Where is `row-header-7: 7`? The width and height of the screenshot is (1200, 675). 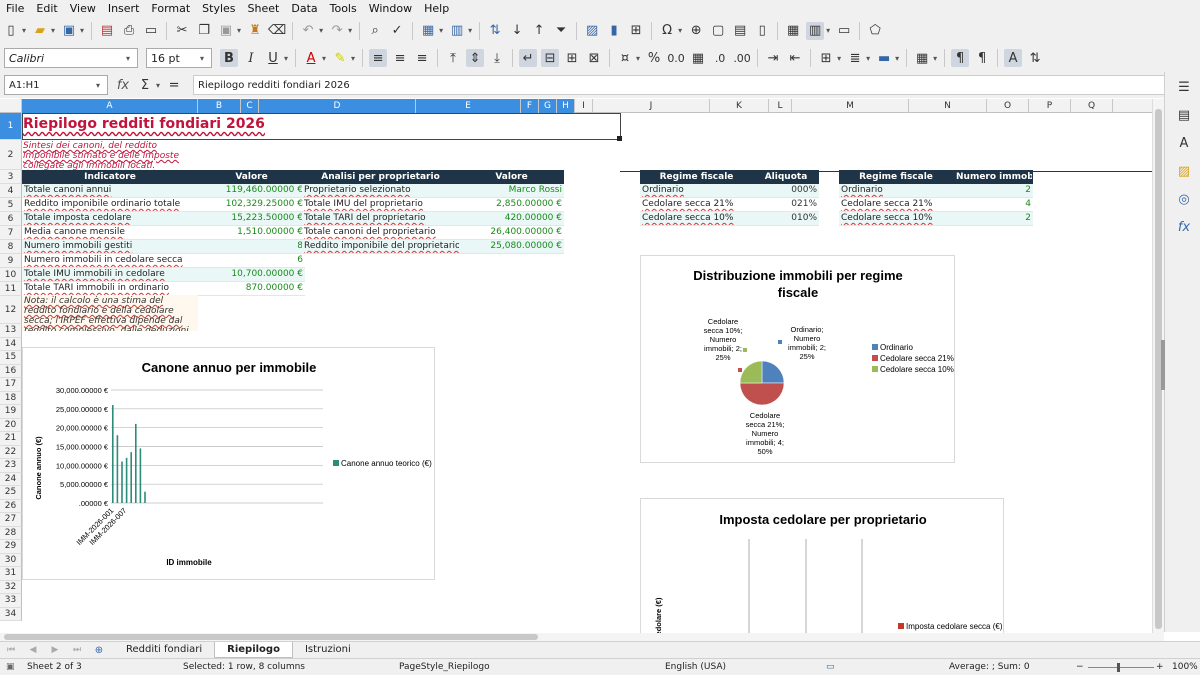
row-header-7: 7 is located at coordinates (11, 233).